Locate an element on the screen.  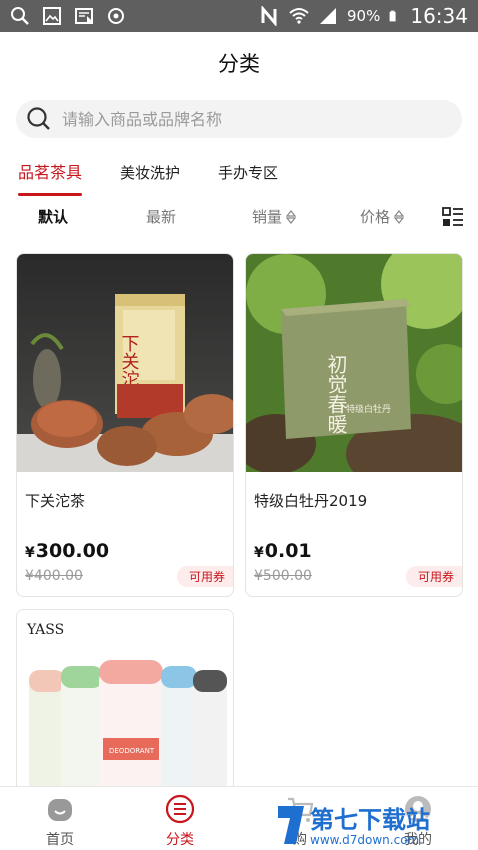
product-price: ¥0.01 is located at coordinates (283, 551).